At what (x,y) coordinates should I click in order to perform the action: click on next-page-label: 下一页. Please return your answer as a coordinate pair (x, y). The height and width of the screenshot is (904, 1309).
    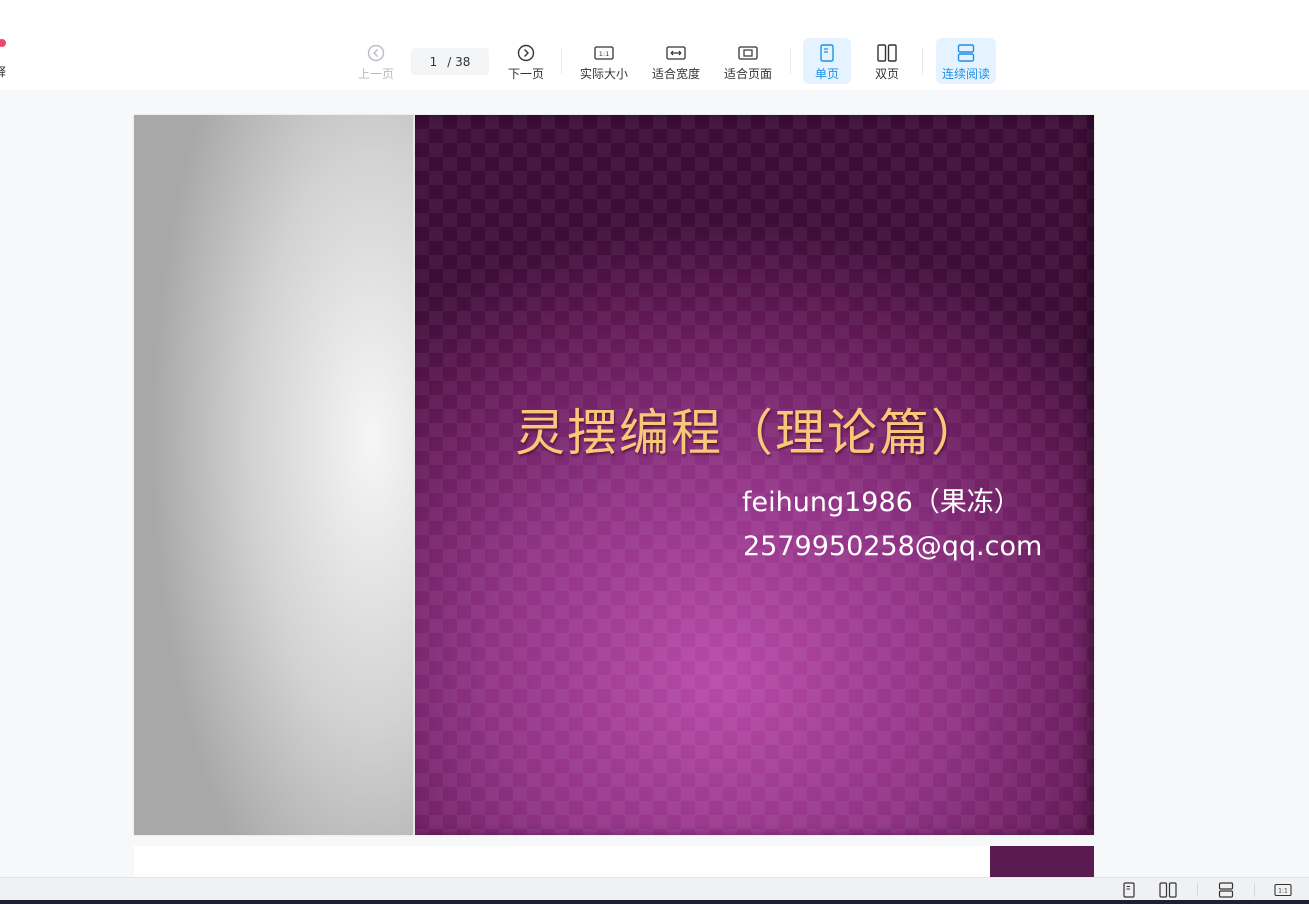
    Looking at the image, I should click on (525, 74).